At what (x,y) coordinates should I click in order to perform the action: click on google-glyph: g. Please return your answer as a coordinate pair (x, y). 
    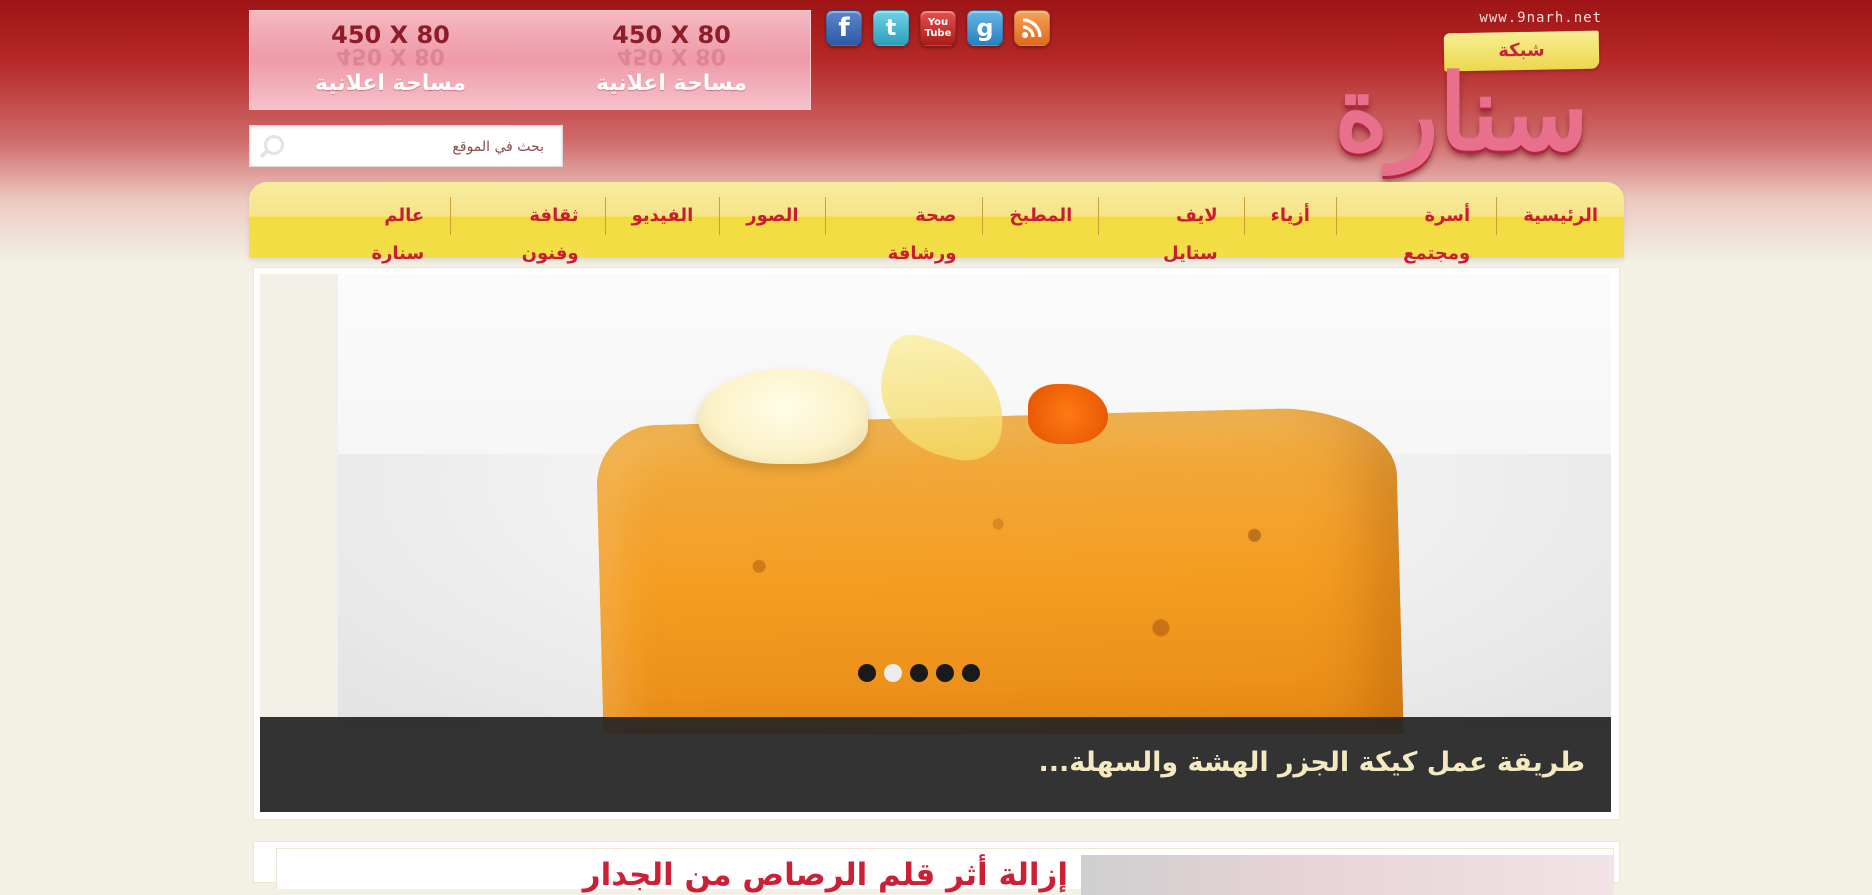
    Looking at the image, I should click on (985, 28).